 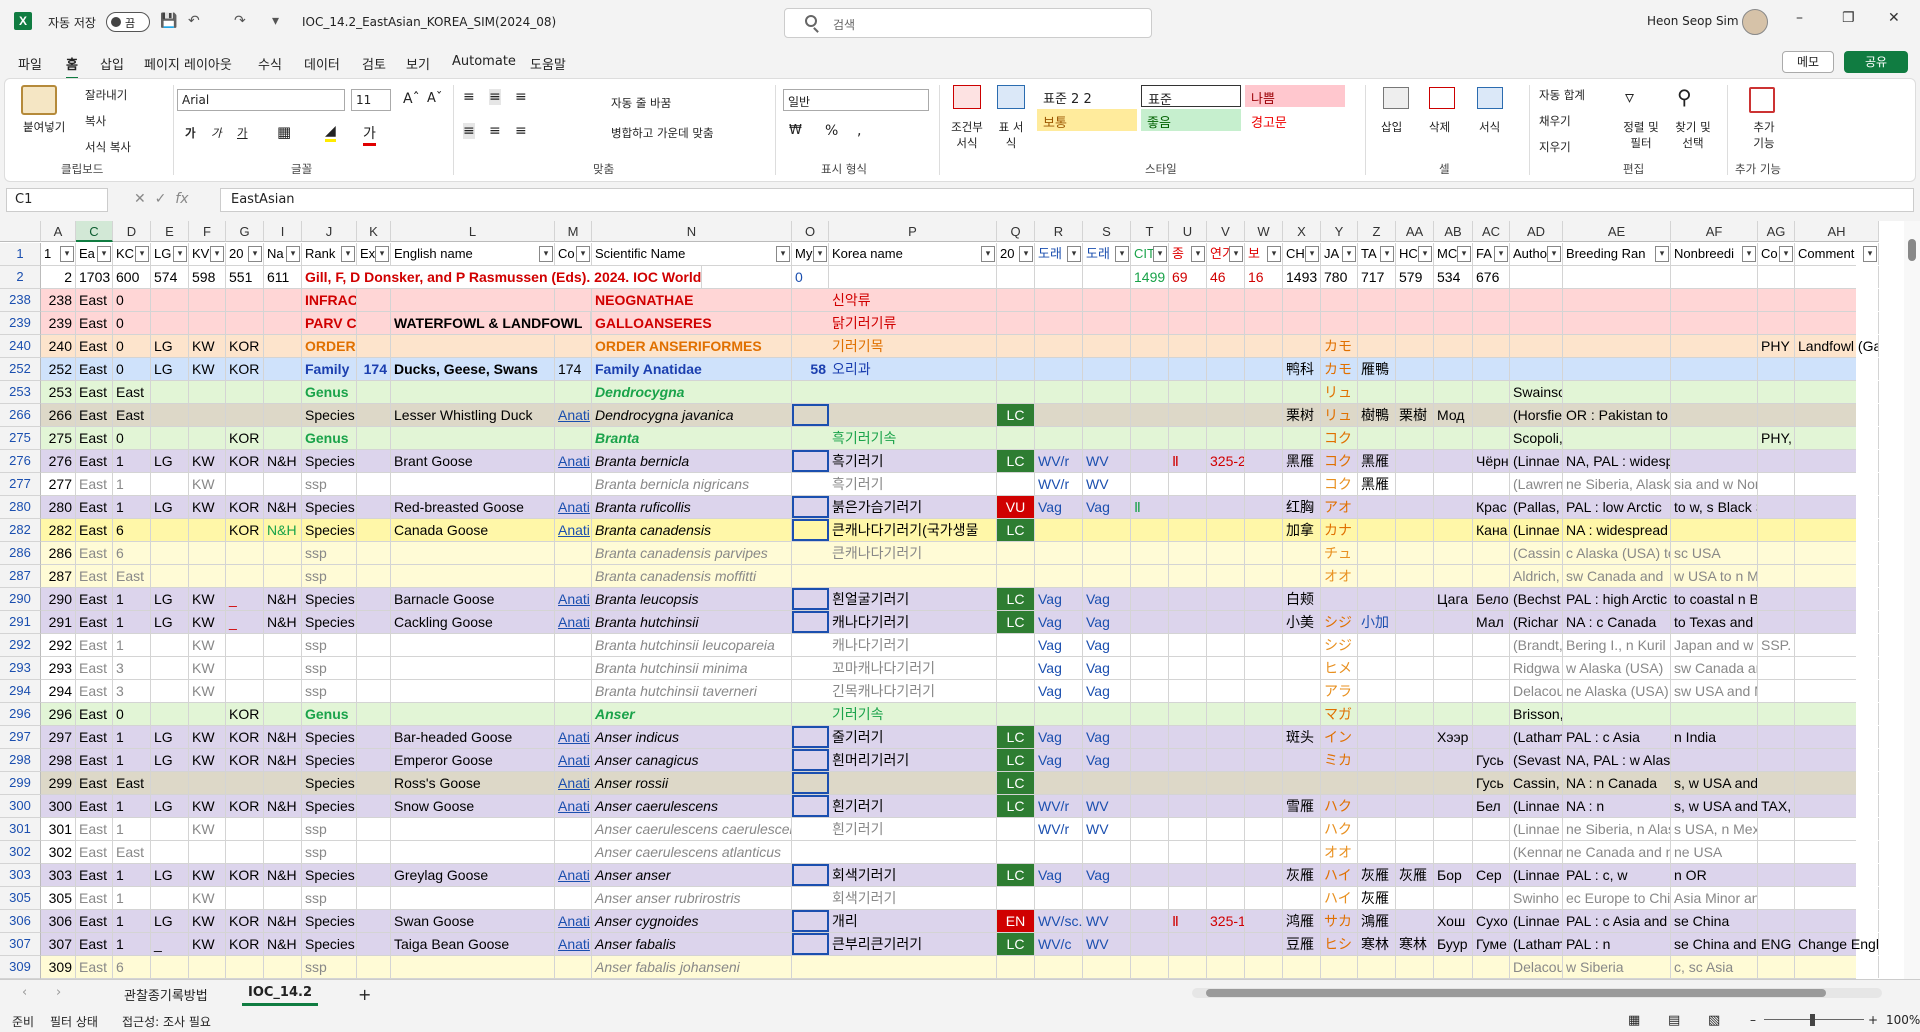 What do you see at coordinates (20, 484) in the screenshot?
I see `row-header: 277` at bounding box center [20, 484].